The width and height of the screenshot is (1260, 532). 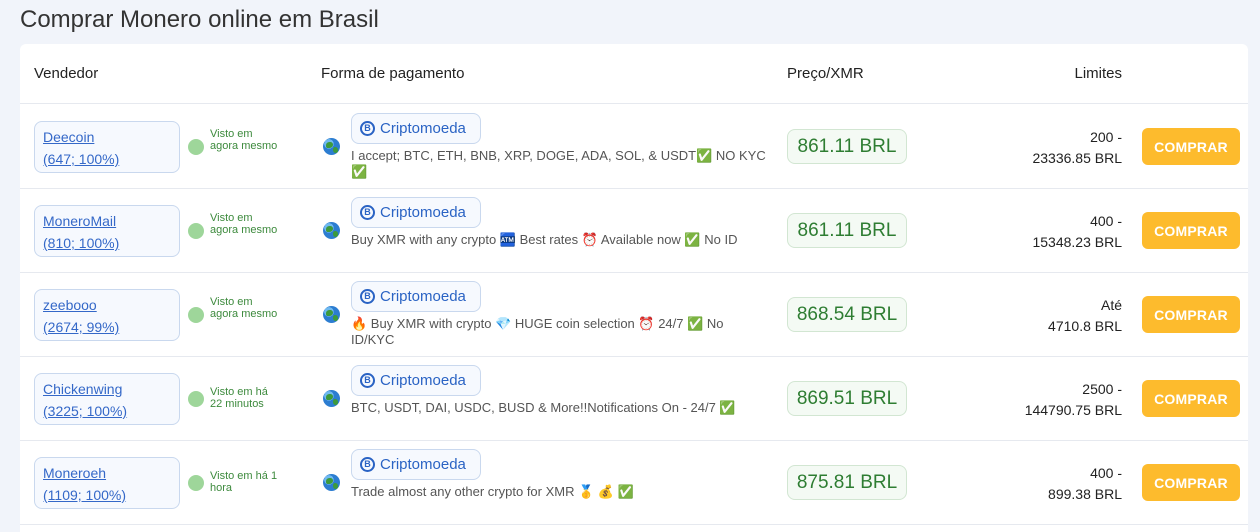 I want to click on vendor-name-link: Chickenwing, so click(x=107, y=389).